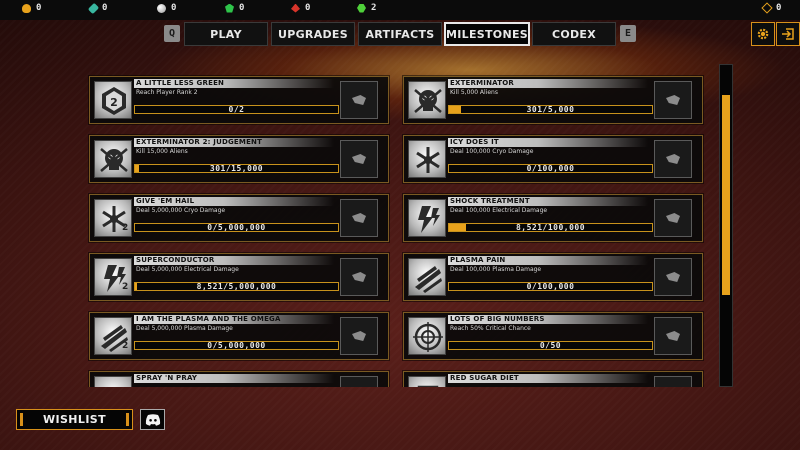 The image size is (800, 450). What do you see at coordinates (93, 8) in the screenshot?
I see `teal-crystal-icon` at bounding box center [93, 8].